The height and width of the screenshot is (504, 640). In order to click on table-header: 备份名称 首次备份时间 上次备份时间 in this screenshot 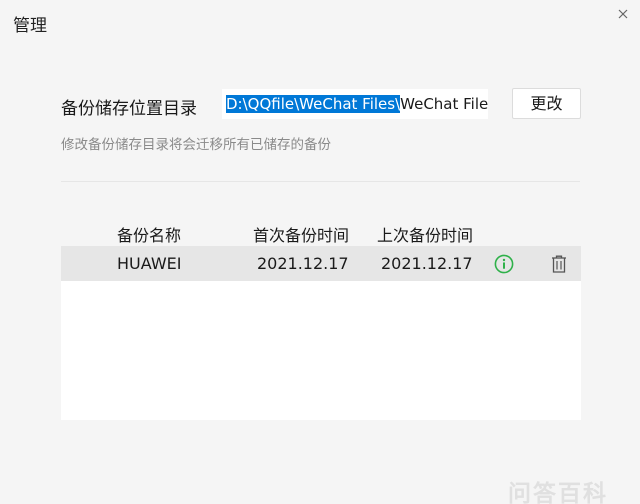, I will do `click(321, 233)`.